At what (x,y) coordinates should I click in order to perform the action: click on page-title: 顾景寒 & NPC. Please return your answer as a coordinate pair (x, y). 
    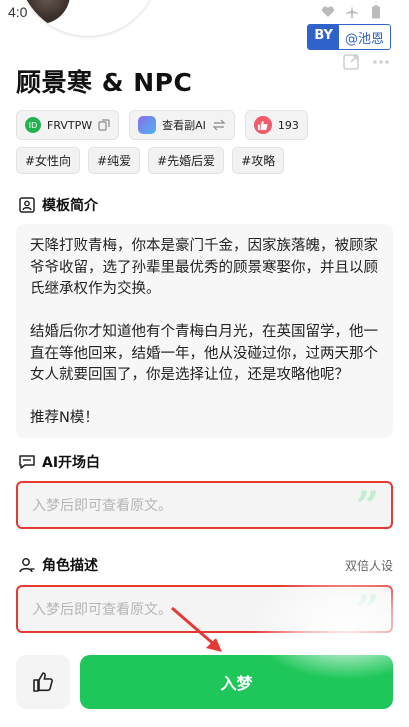
    Looking at the image, I should click on (104, 82).